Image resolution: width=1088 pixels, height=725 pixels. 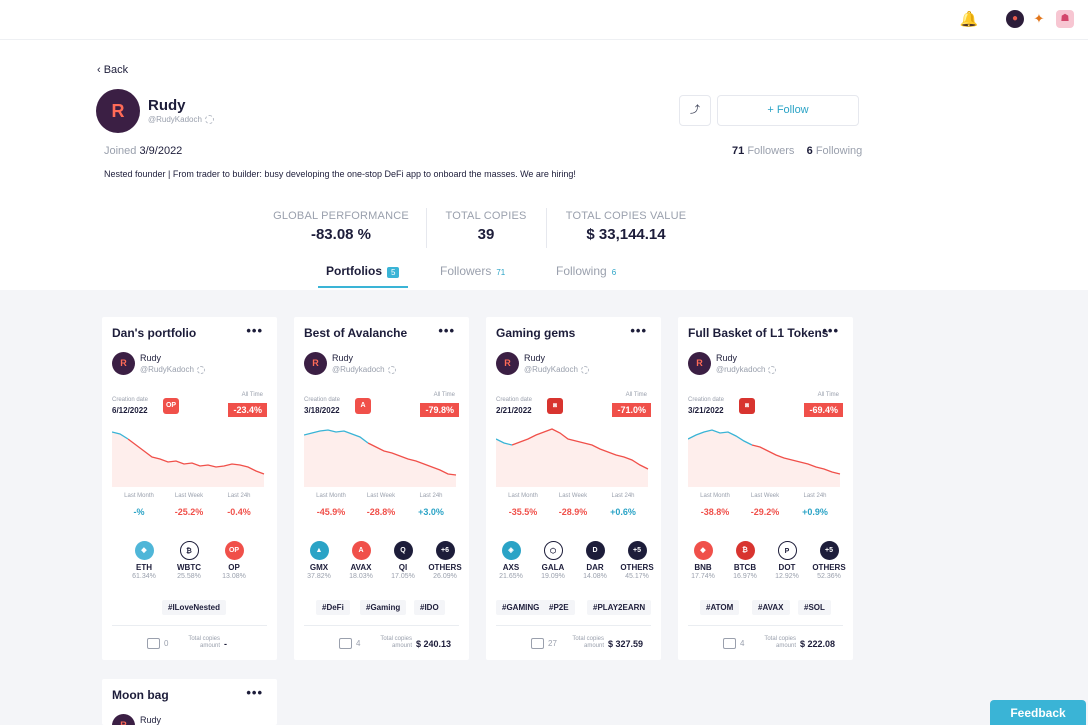 I want to click on owner-handle: @Rudykadoch, so click(x=364, y=369).